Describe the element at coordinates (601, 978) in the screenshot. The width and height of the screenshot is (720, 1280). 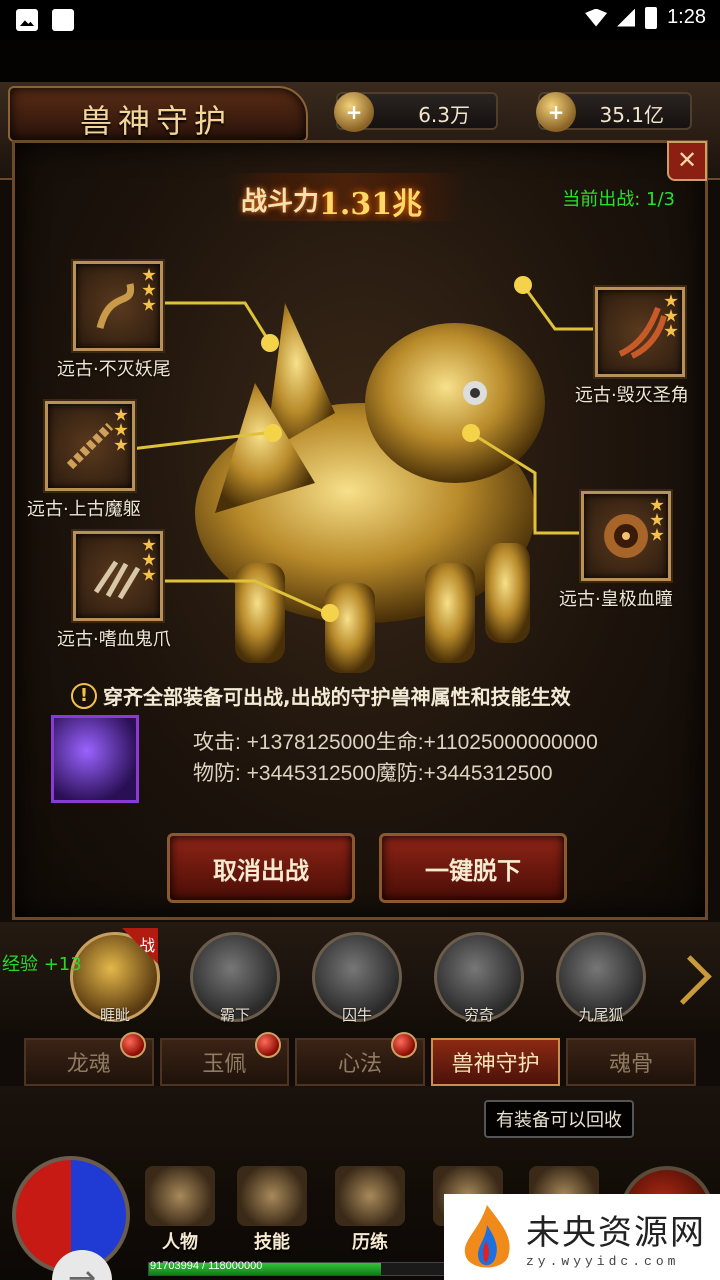
I see `beast-orb-ninetail-fox: 九尾狐` at that location.